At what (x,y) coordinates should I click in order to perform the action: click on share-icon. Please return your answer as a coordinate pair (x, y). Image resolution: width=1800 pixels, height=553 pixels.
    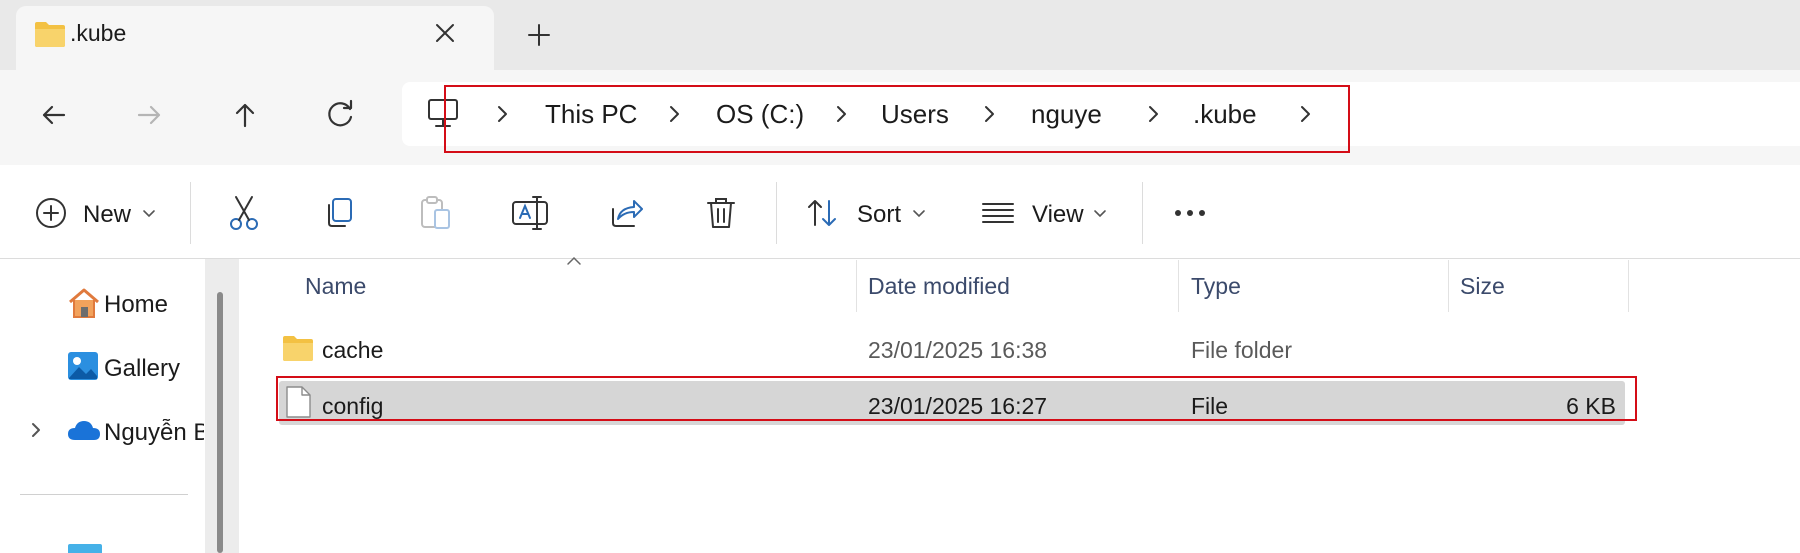
    Looking at the image, I should click on (626, 213).